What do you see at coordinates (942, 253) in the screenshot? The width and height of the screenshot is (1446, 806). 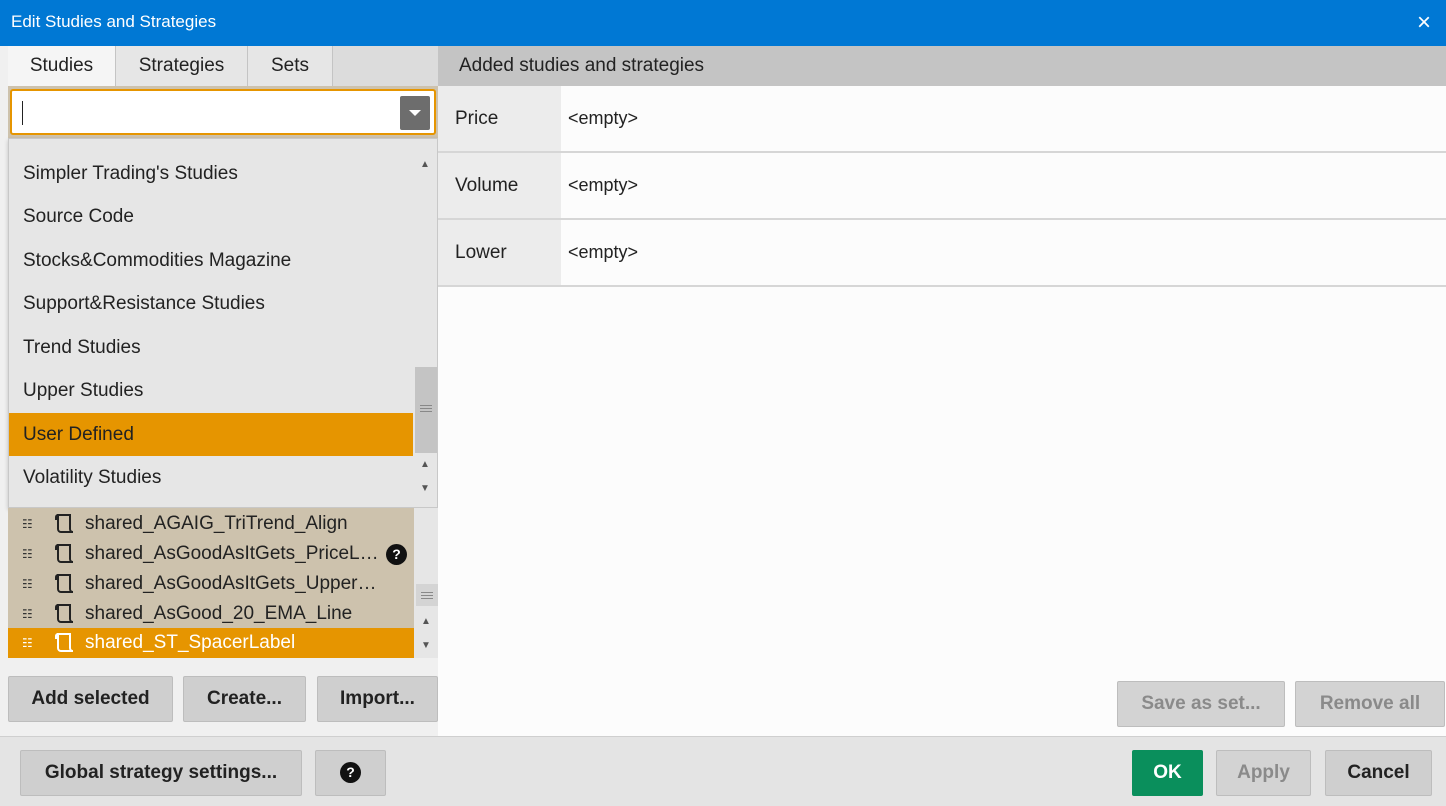 I see `added-row-lower: Lower <empty>` at bounding box center [942, 253].